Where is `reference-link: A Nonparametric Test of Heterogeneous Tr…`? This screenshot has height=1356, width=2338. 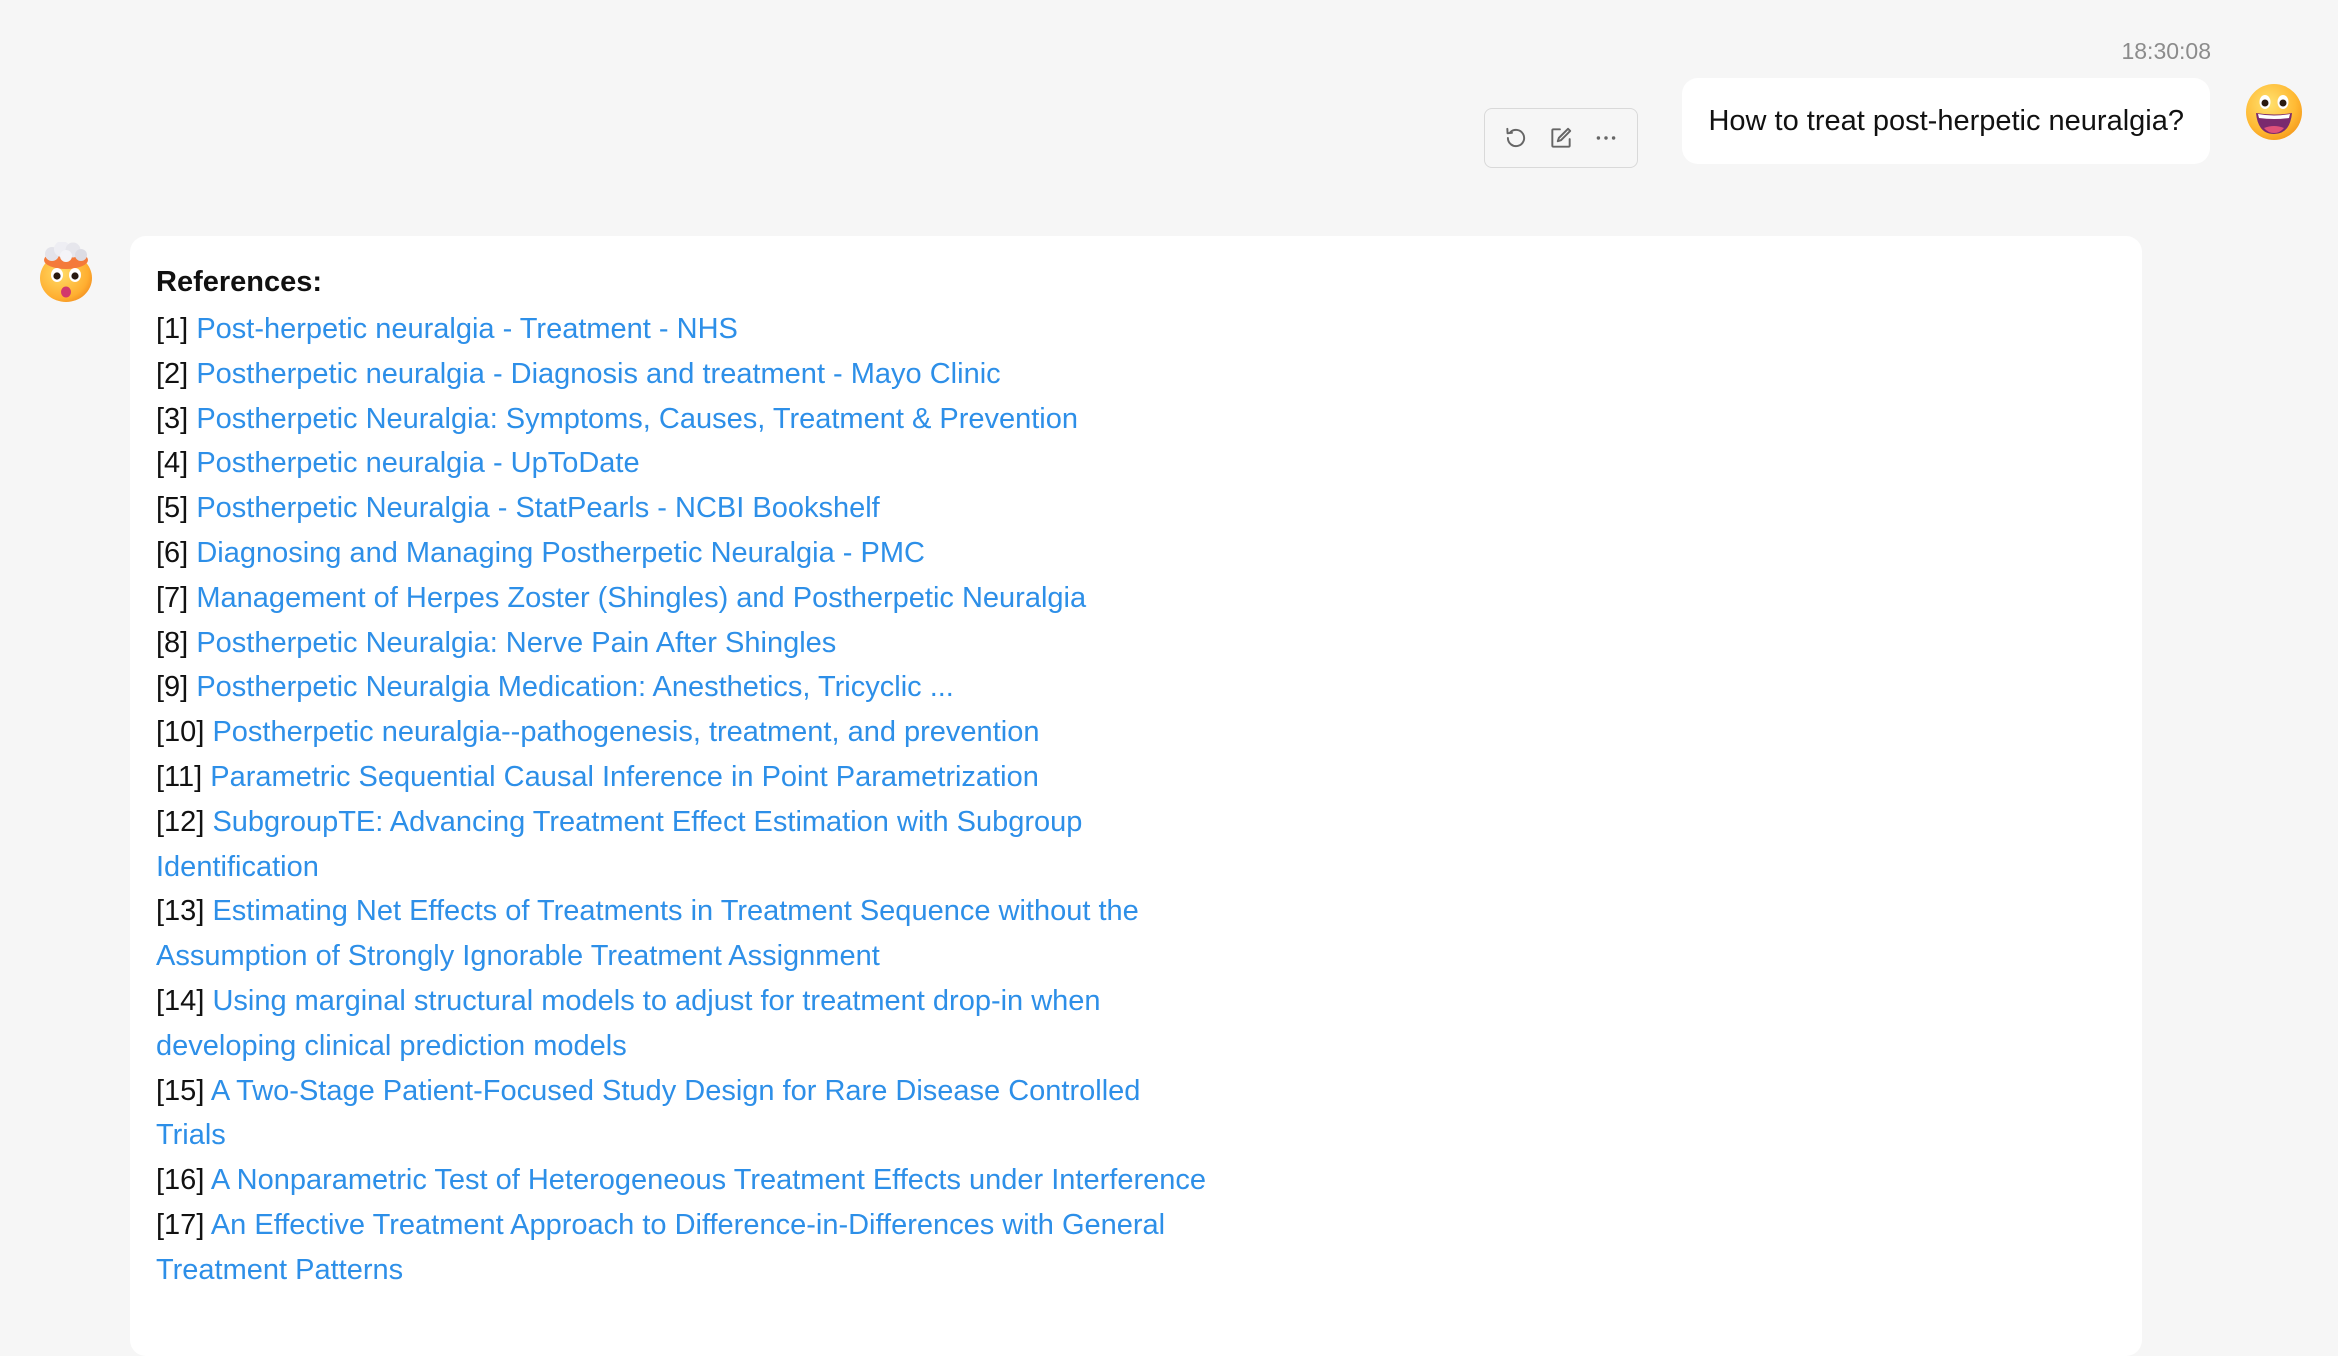 reference-link: A Nonparametric Test of Heterogeneous Tr… is located at coordinates (708, 1180).